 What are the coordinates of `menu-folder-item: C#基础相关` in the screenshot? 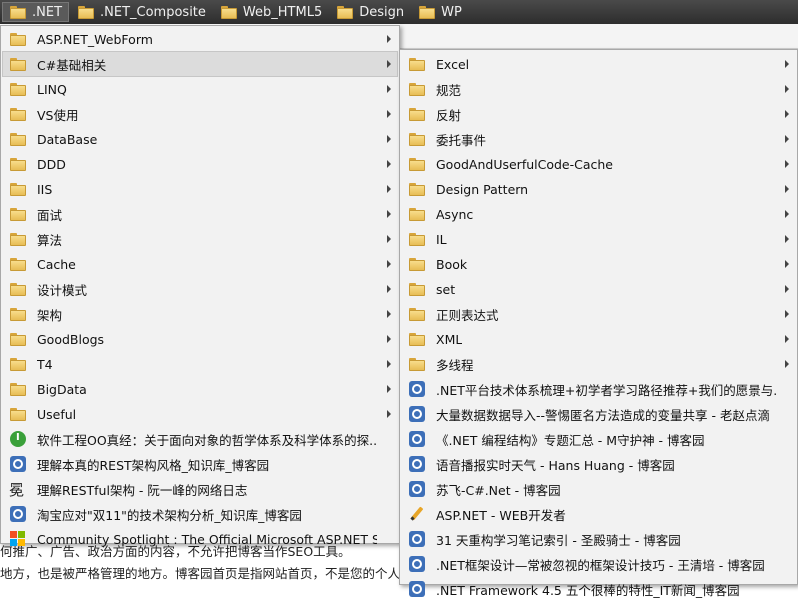 It's located at (200, 64).